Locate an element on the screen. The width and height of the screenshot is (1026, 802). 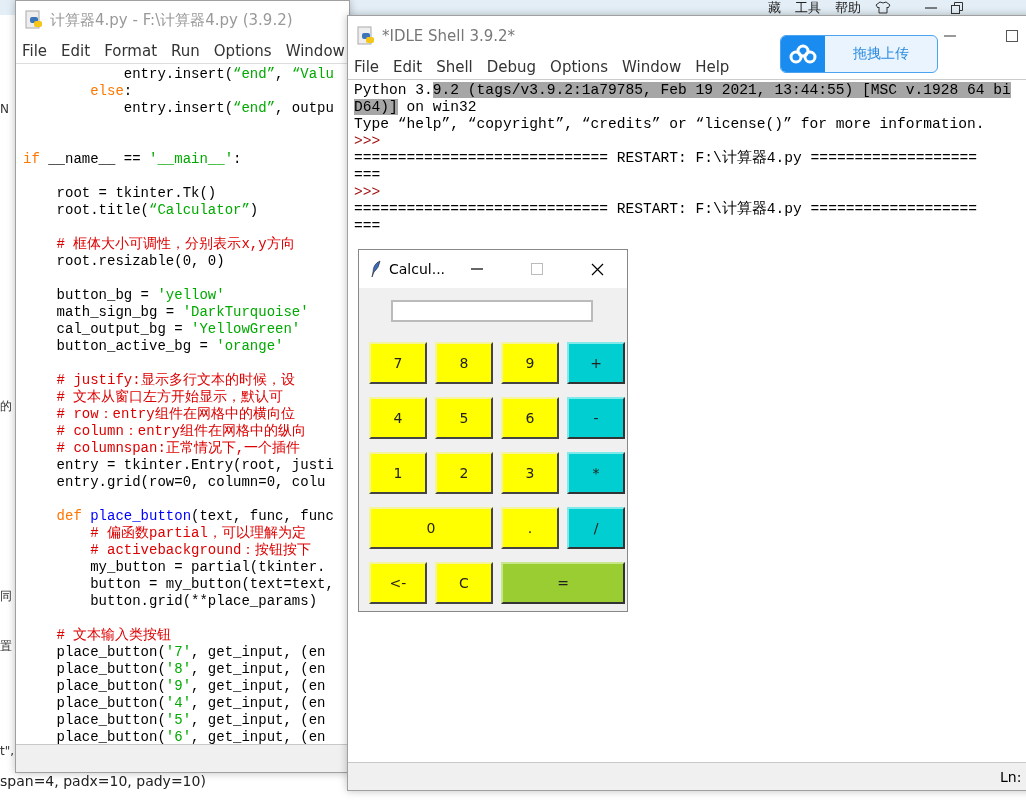
code-line: # 文本输入类按钮 is located at coordinates (114, 635).